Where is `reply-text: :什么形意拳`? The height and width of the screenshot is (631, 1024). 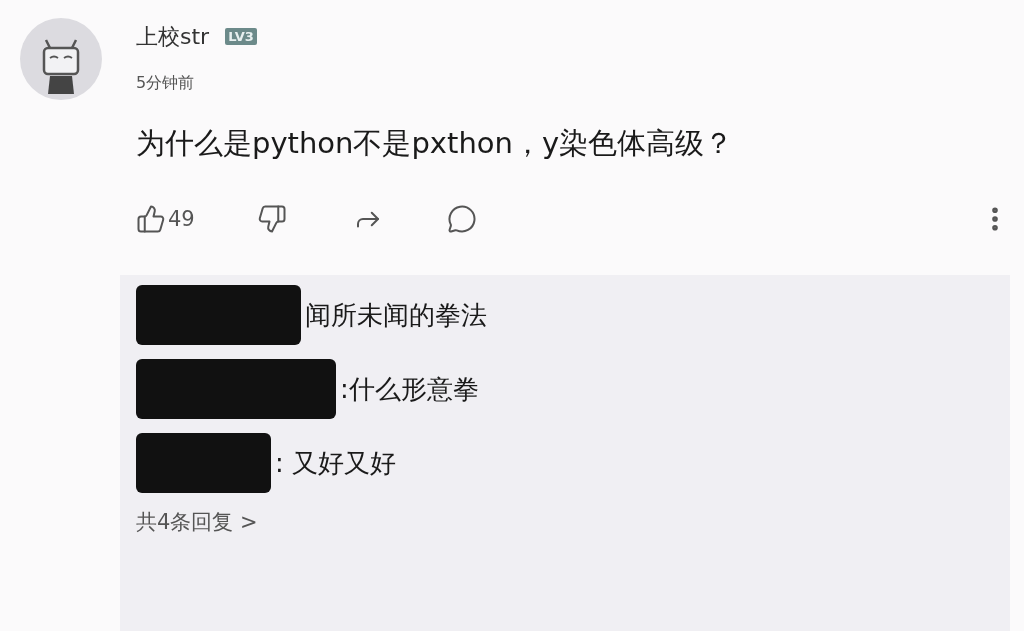 reply-text: :什么形意拳 is located at coordinates (409, 389).